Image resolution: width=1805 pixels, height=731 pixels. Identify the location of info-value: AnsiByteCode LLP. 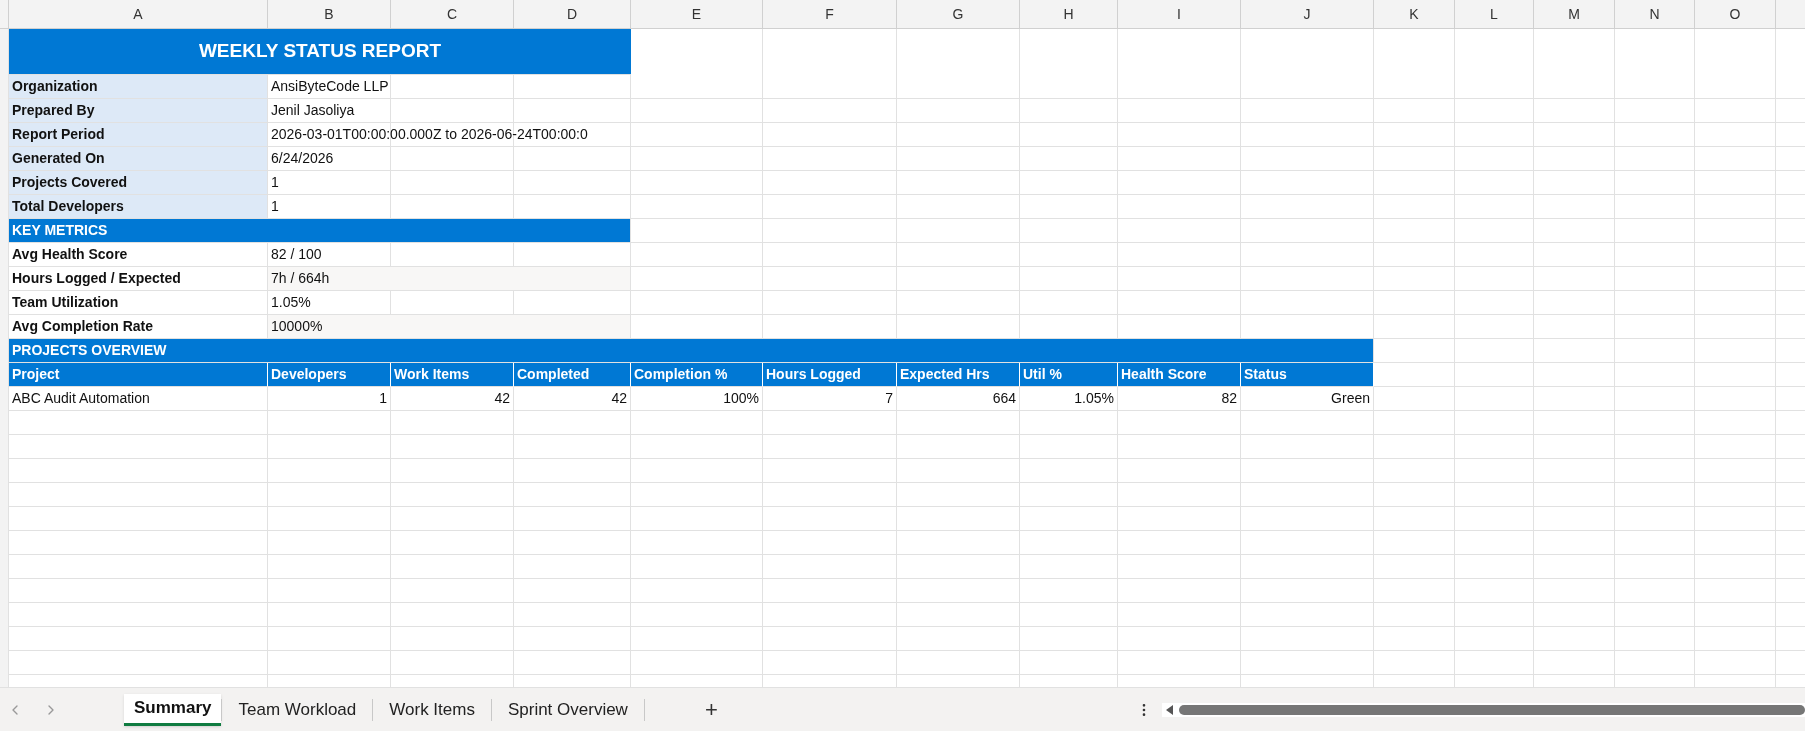
(449, 87).